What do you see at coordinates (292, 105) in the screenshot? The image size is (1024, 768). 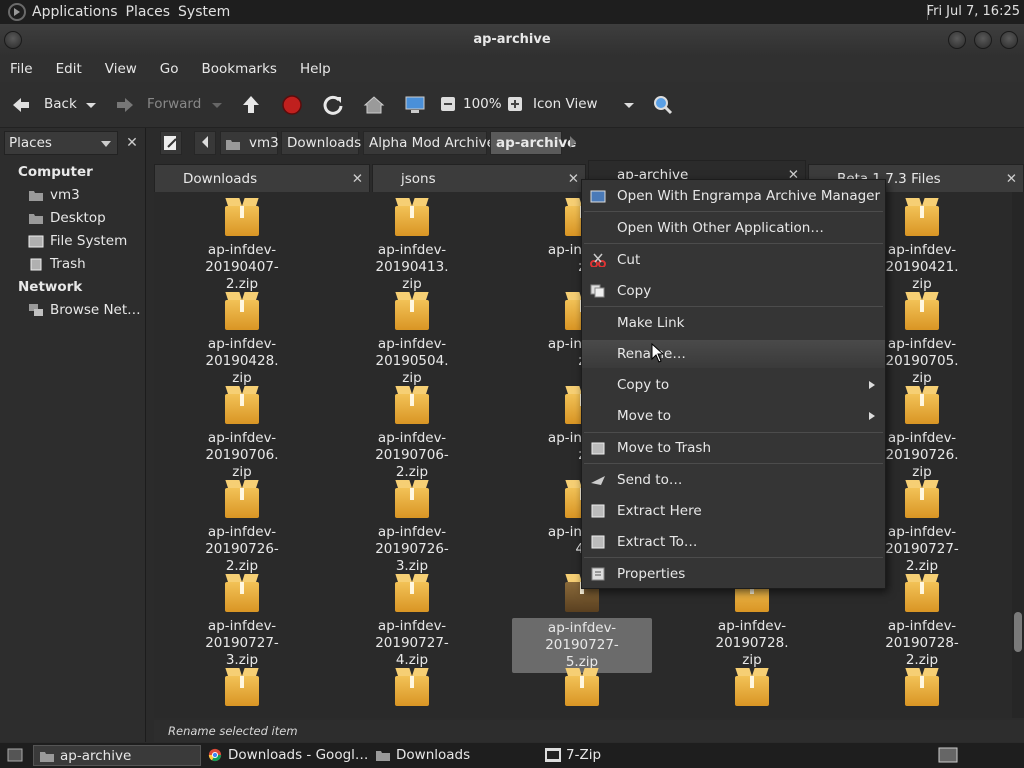 I see `stop-icon` at bounding box center [292, 105].